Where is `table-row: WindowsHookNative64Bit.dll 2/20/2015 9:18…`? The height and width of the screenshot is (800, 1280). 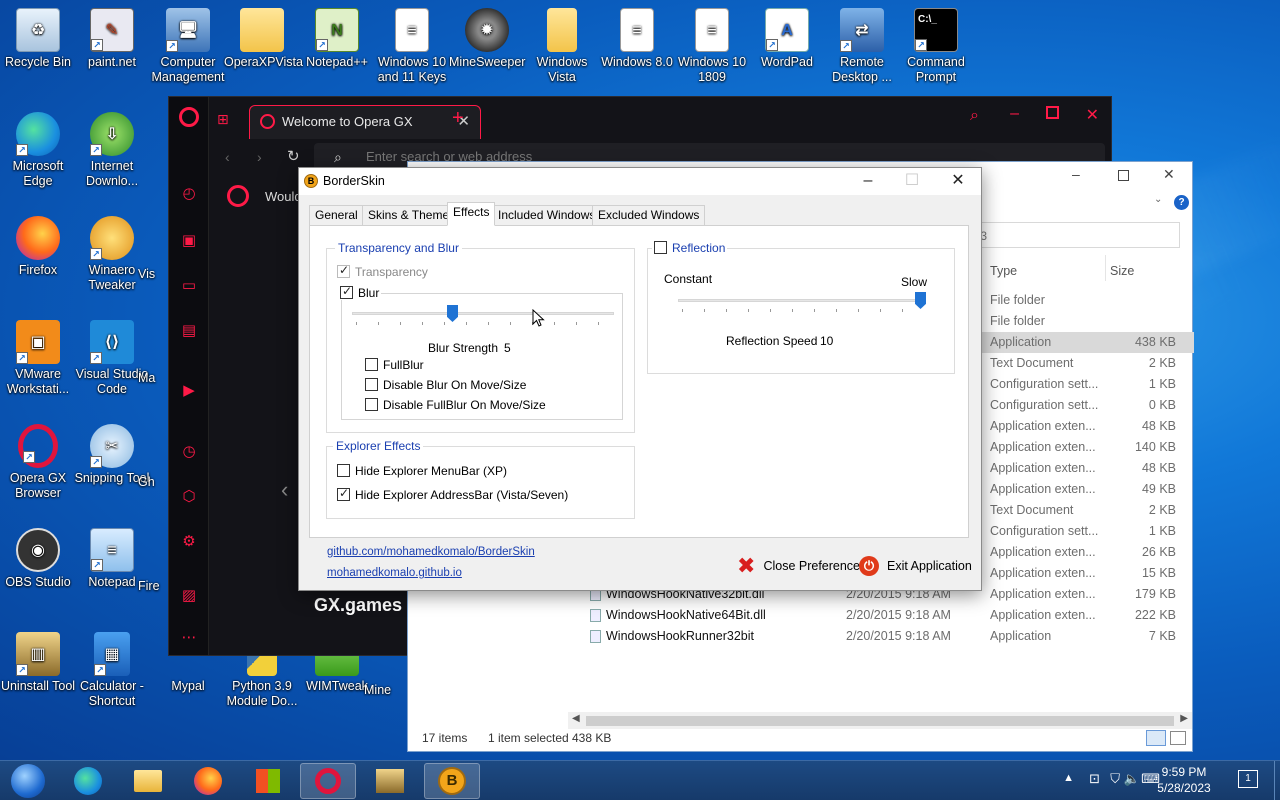
table-row: WindowsHookNative64Bit.dll 2/20/2015 9:18… is located at coordinates (801, 615).